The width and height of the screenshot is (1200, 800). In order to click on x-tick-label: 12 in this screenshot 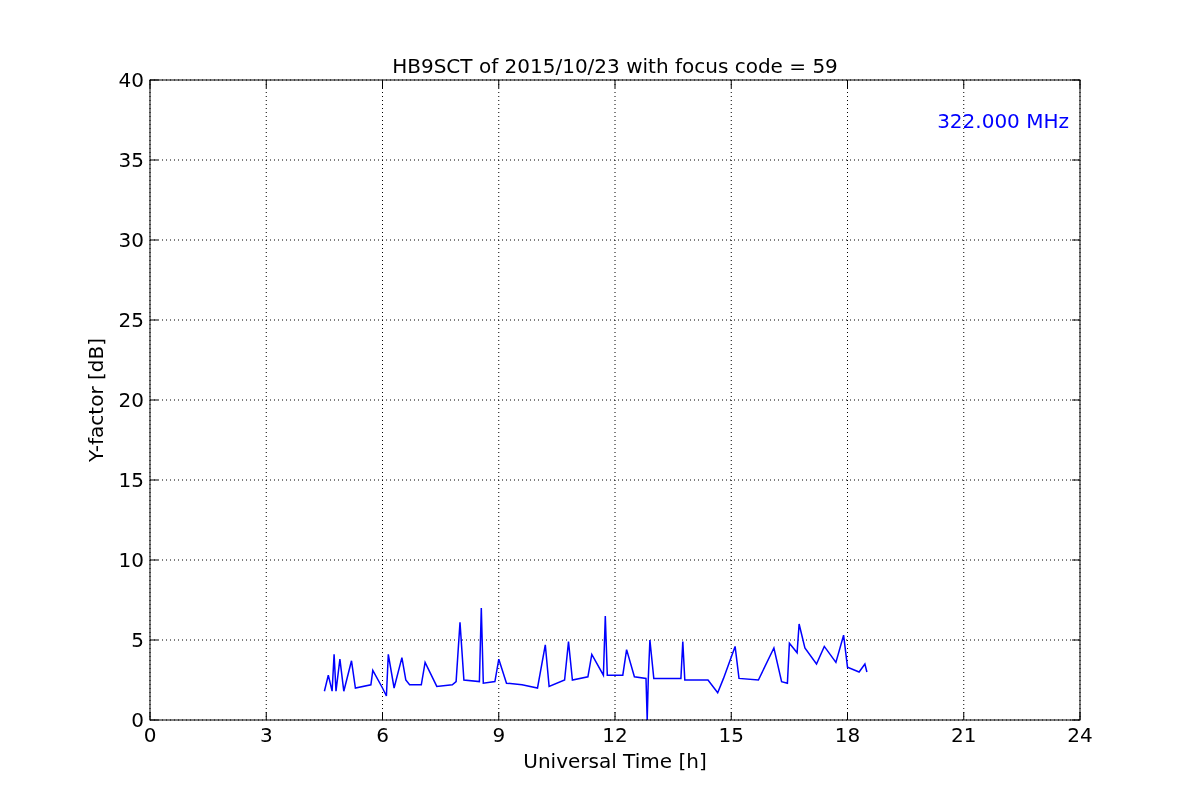, I will do `click(615, 735)`.